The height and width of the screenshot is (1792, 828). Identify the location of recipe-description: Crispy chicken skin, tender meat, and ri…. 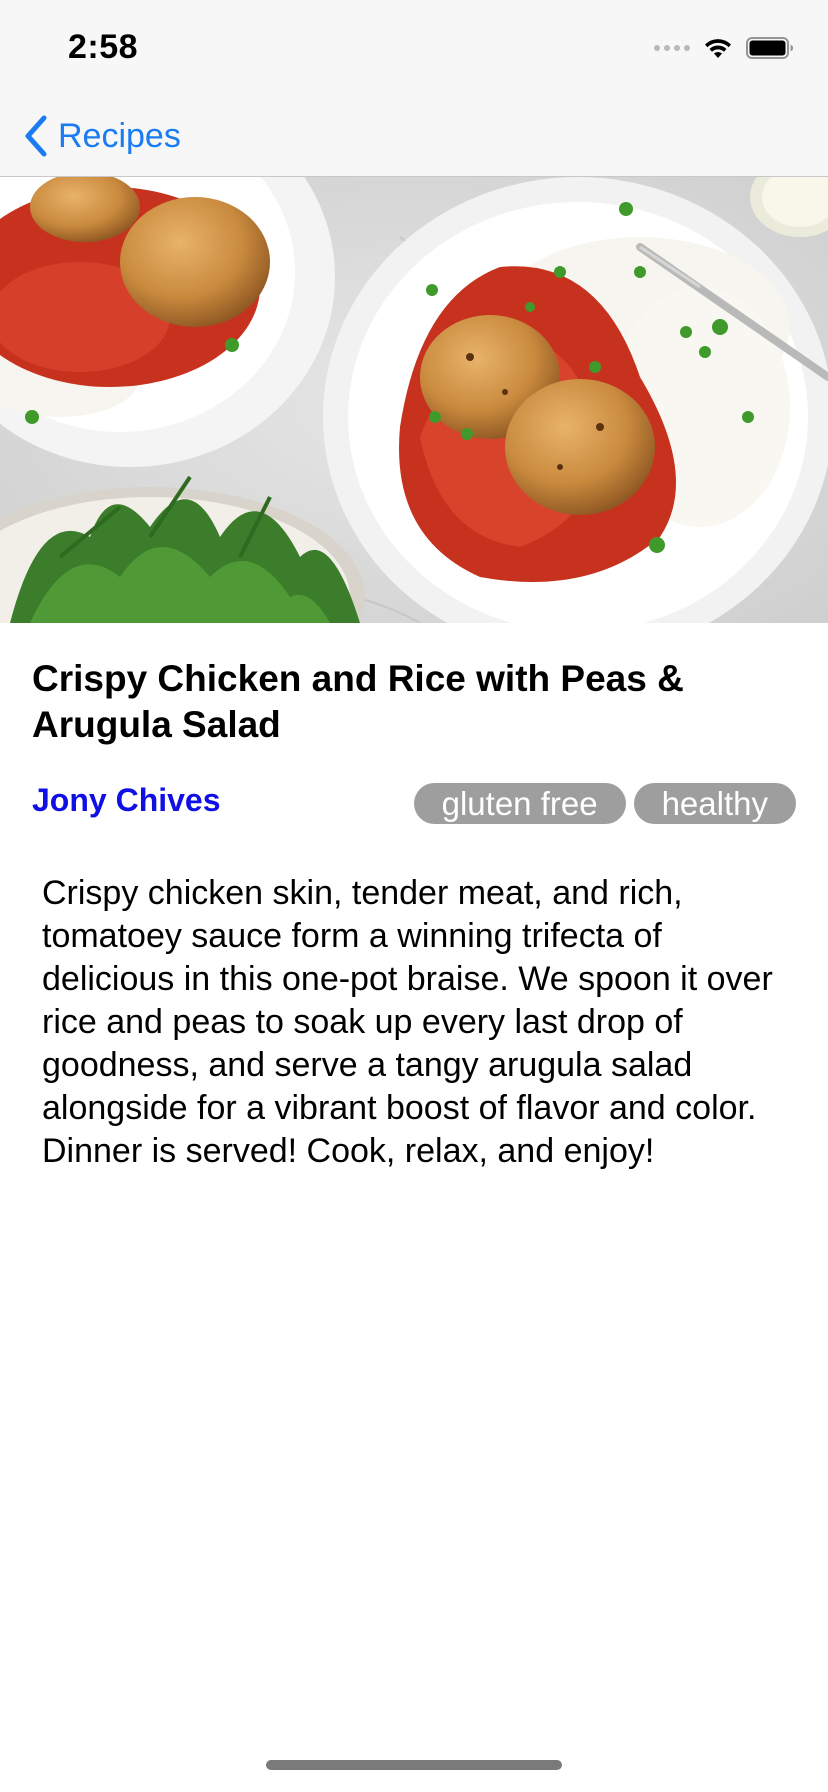
(407, 1022).